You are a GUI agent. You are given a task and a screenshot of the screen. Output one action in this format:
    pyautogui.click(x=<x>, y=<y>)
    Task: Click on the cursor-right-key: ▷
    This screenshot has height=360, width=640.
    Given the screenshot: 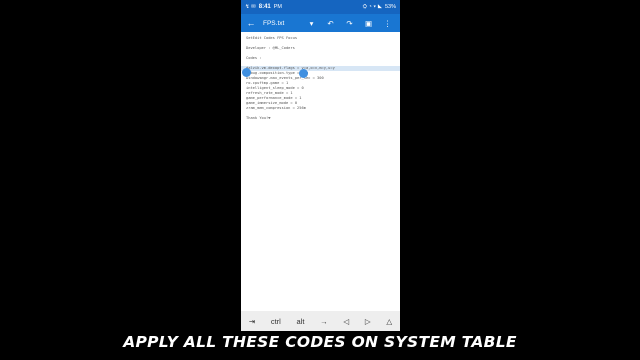 What is the action you would take?
    pyautogui.click(x=368, y=321)
    